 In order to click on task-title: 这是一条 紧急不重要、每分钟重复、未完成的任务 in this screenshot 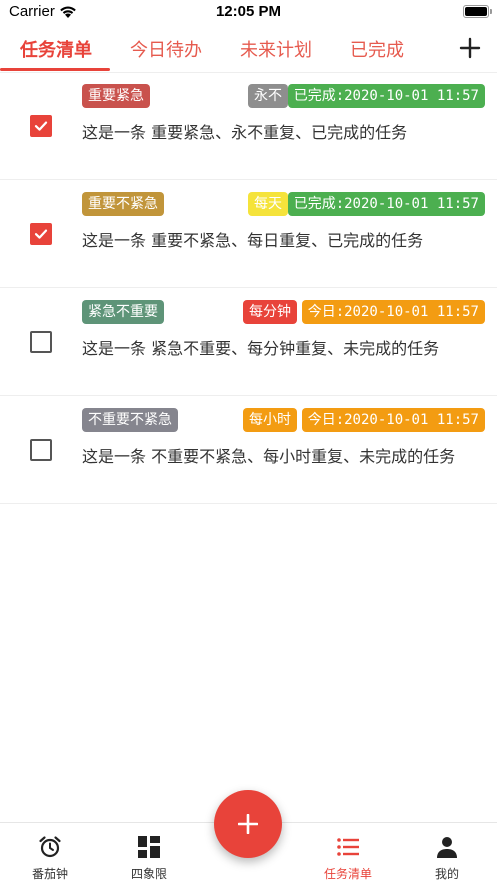, I will do `click(261, 348)`.